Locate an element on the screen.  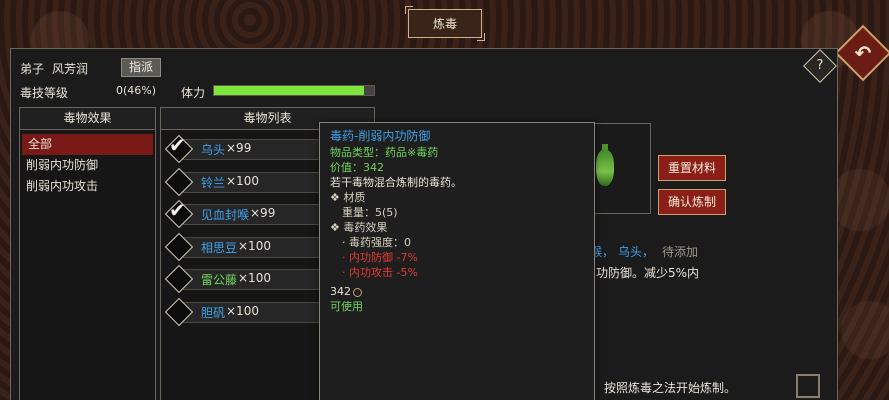
tooltip-usable: 可使用 is located at coordinates (346, 306).